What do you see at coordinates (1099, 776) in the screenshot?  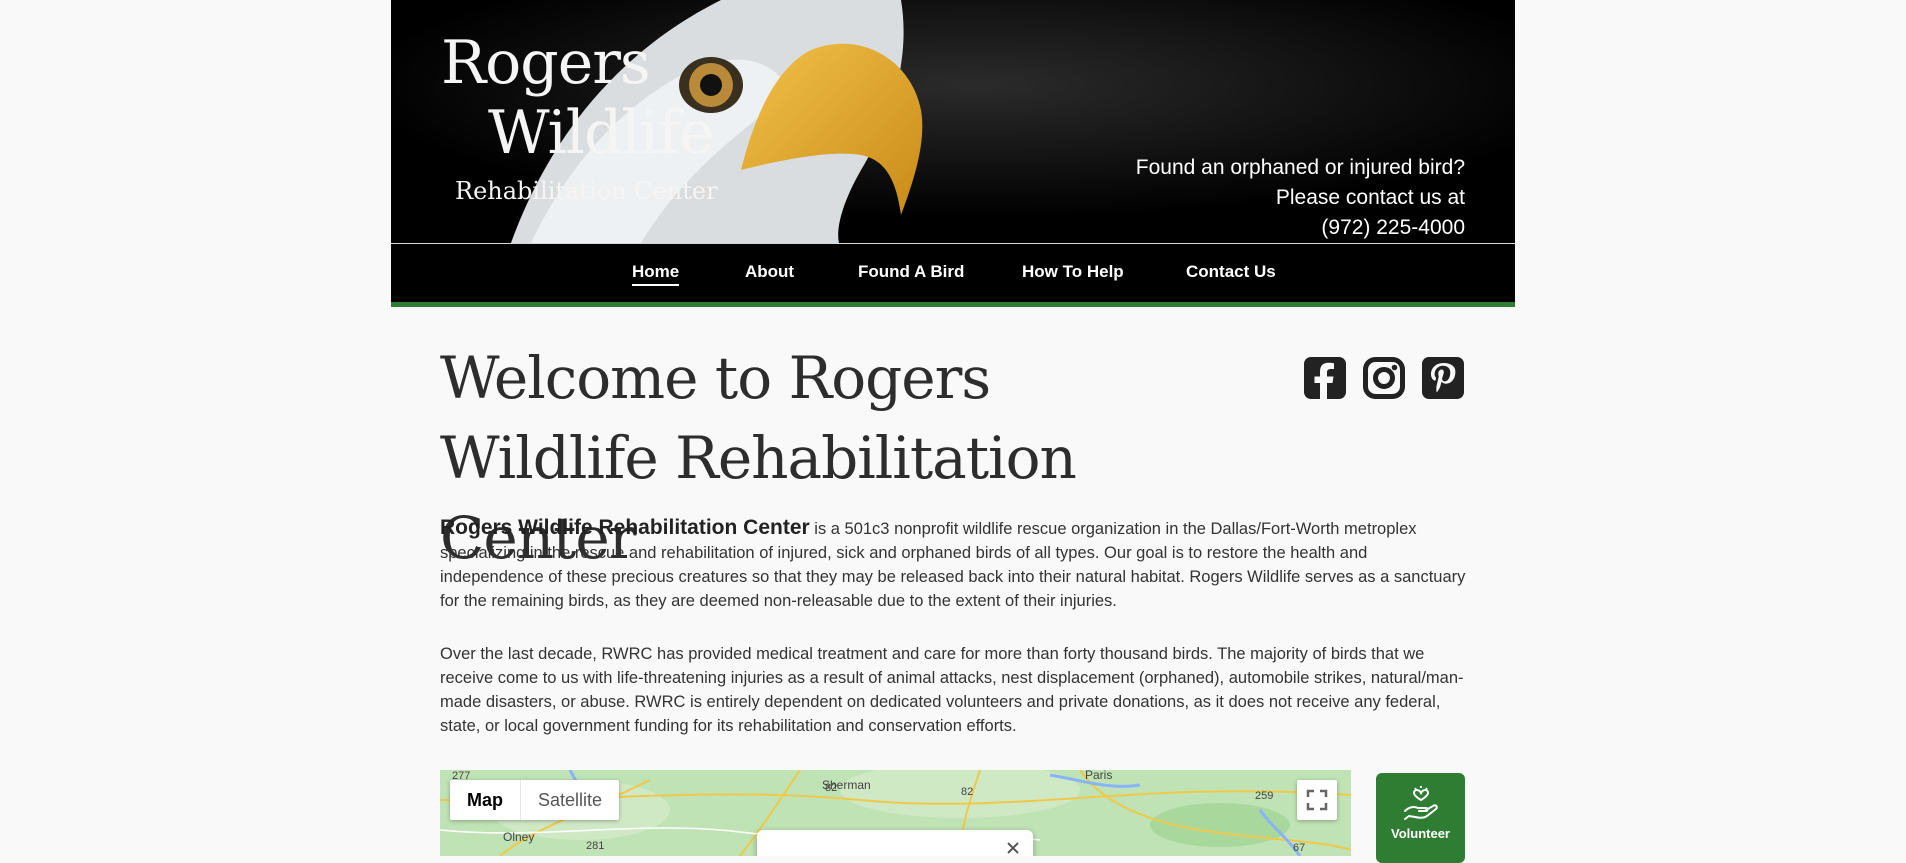 I see `map-place-paris: Paris` at bounding box center [1099, 776].